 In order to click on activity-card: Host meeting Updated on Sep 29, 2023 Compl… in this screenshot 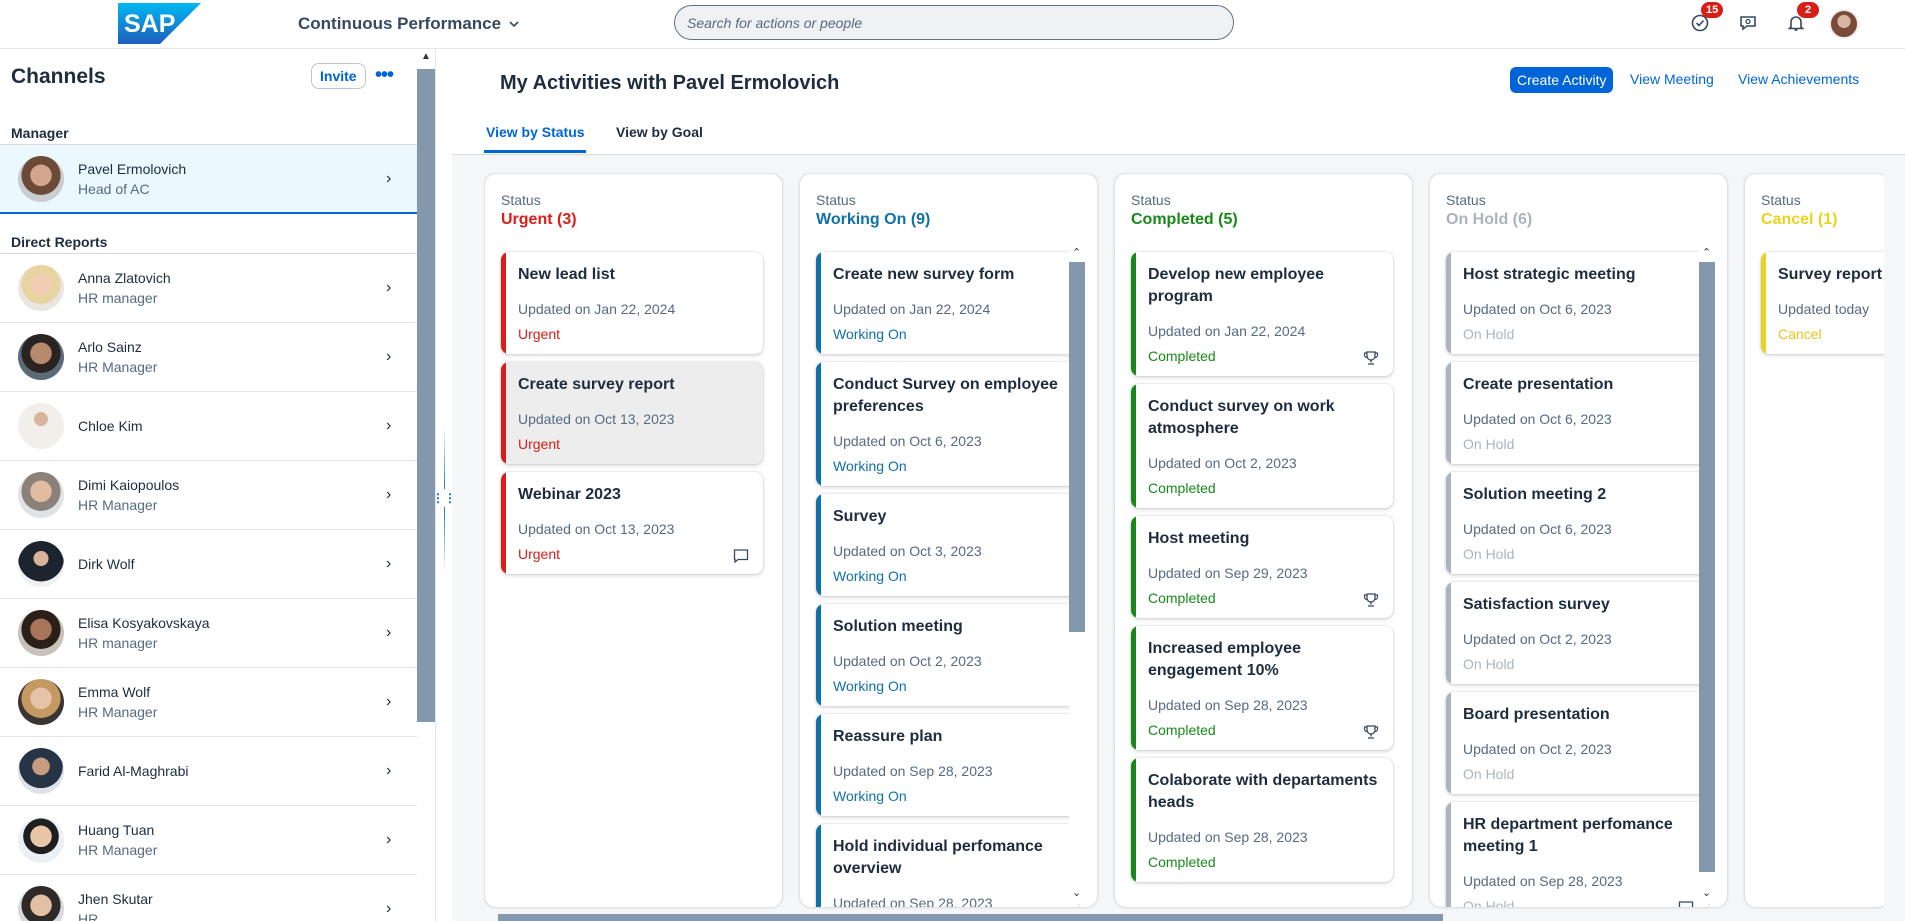, I will do `click(1262, 567)`.